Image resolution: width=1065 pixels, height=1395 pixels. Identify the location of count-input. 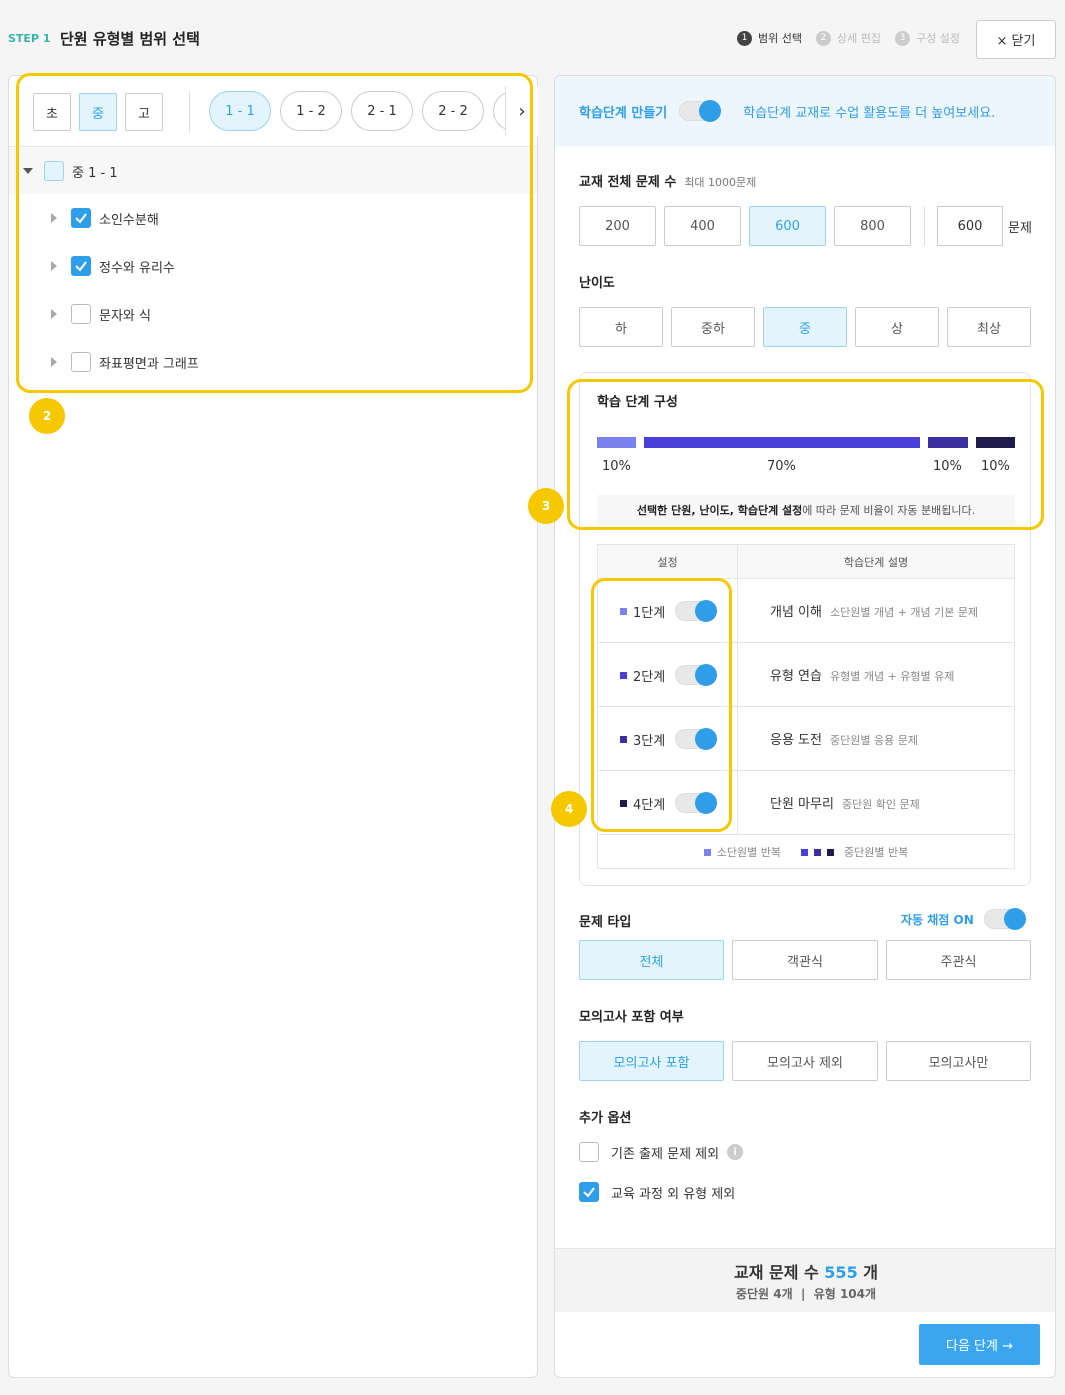
(970, 226).